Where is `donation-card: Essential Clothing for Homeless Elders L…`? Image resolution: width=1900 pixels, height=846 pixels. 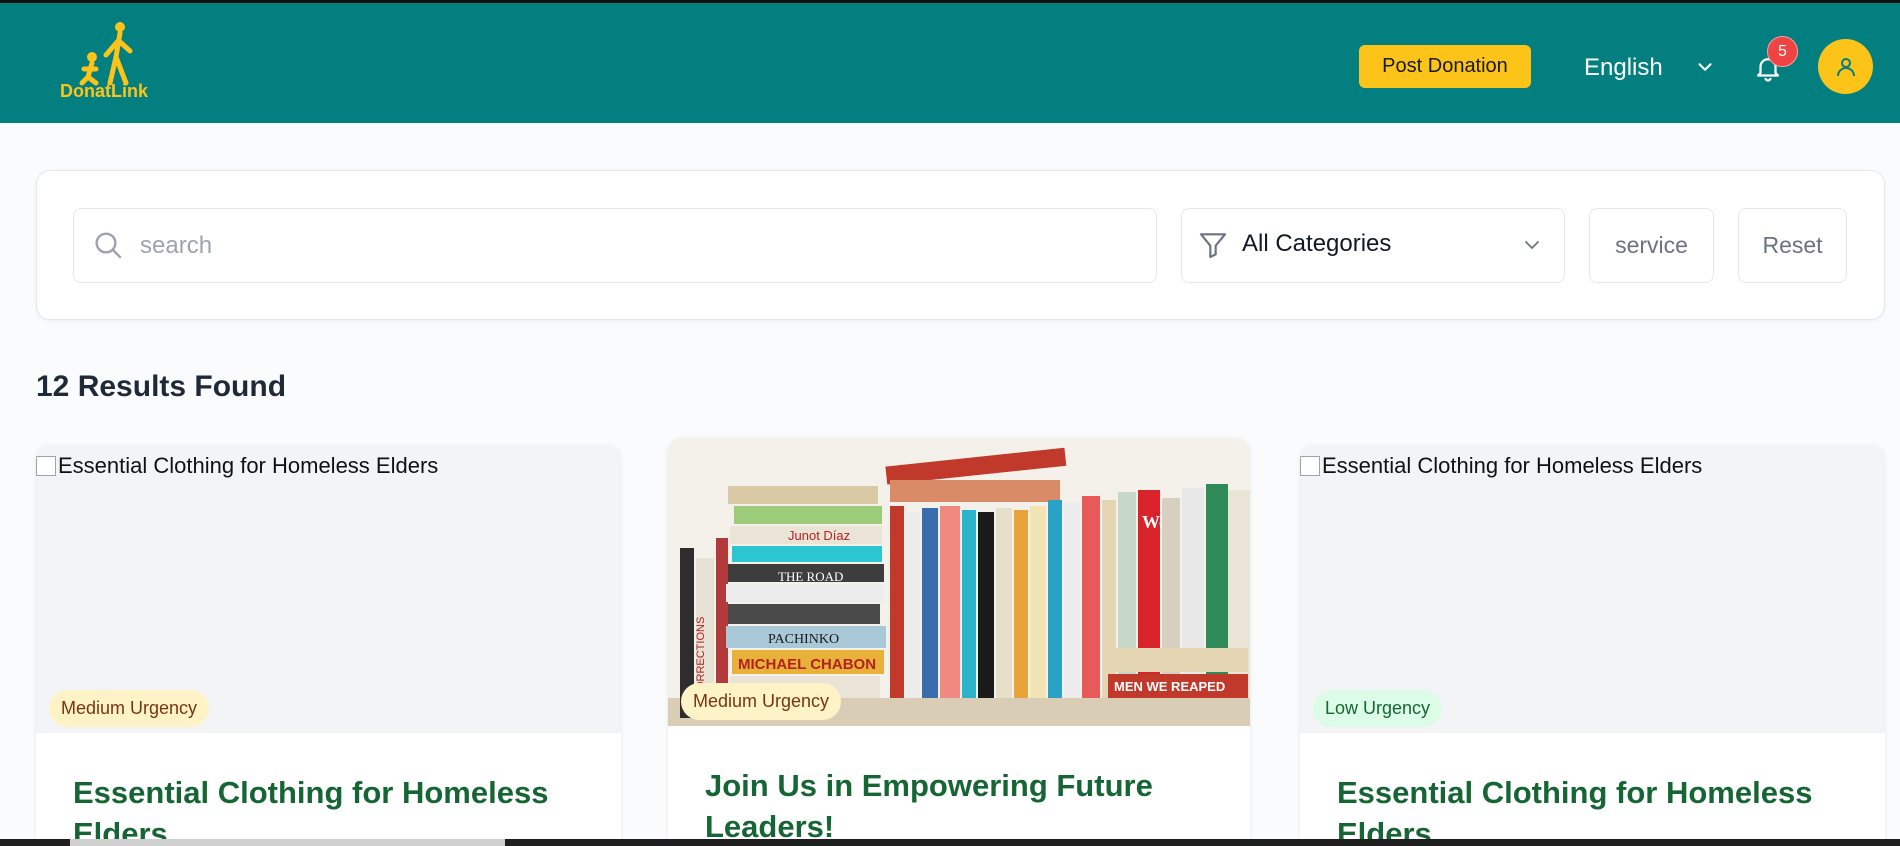
donation-card: Essential Clothing for Homeless Elders L… is located at coordinates (1592, 645).